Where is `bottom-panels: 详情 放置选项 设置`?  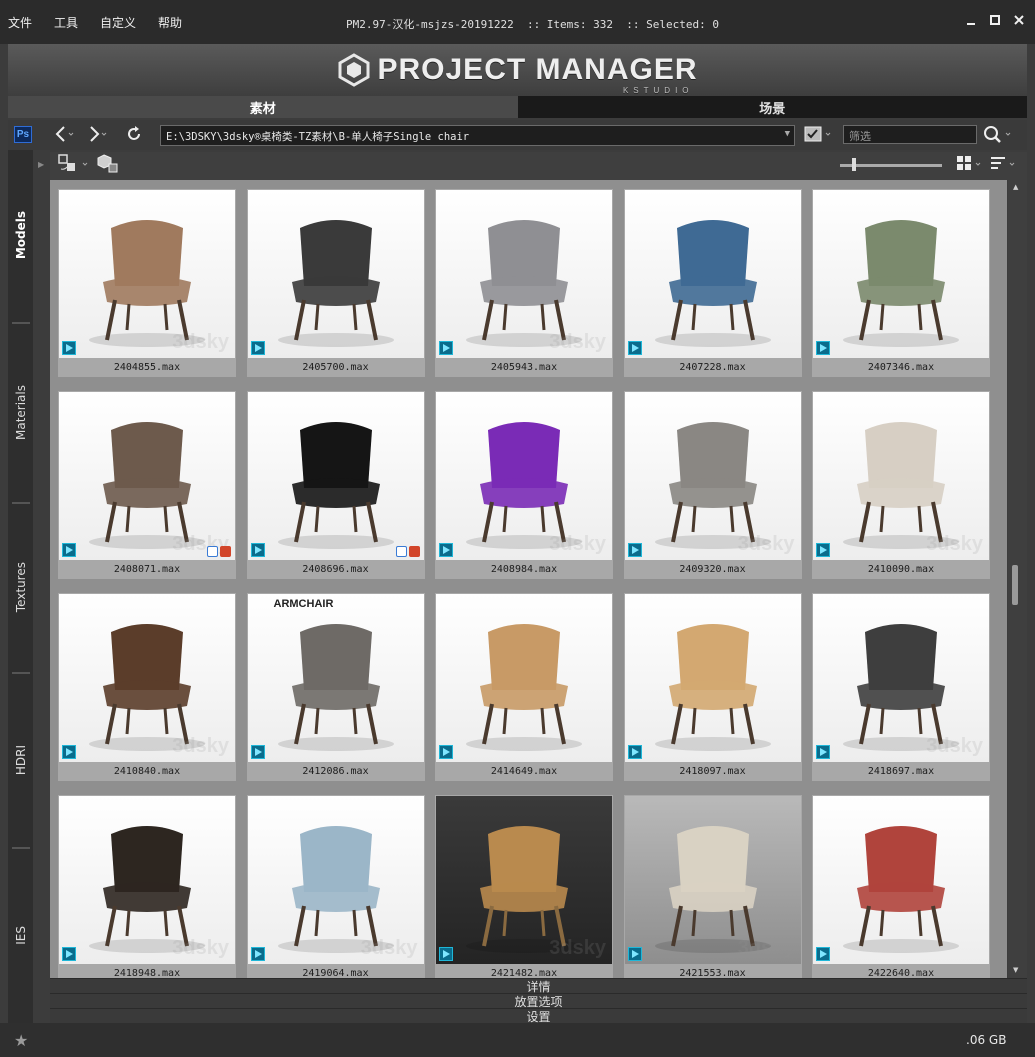
bottom-panels: 详情 放置选项 设置 is located at coordinates (538, 1001).